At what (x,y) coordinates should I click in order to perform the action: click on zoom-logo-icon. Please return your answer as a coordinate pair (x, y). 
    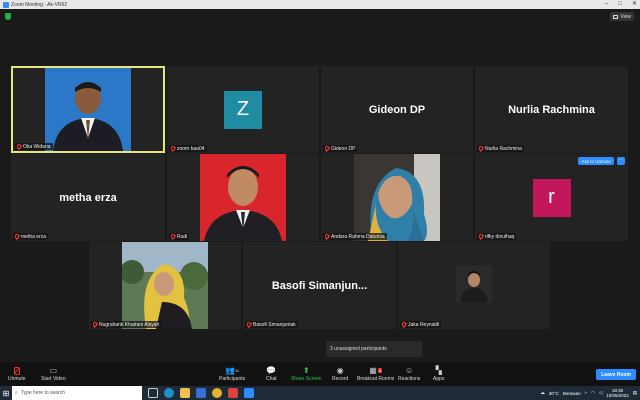
    Looking at the image, I should click on (6, 4).